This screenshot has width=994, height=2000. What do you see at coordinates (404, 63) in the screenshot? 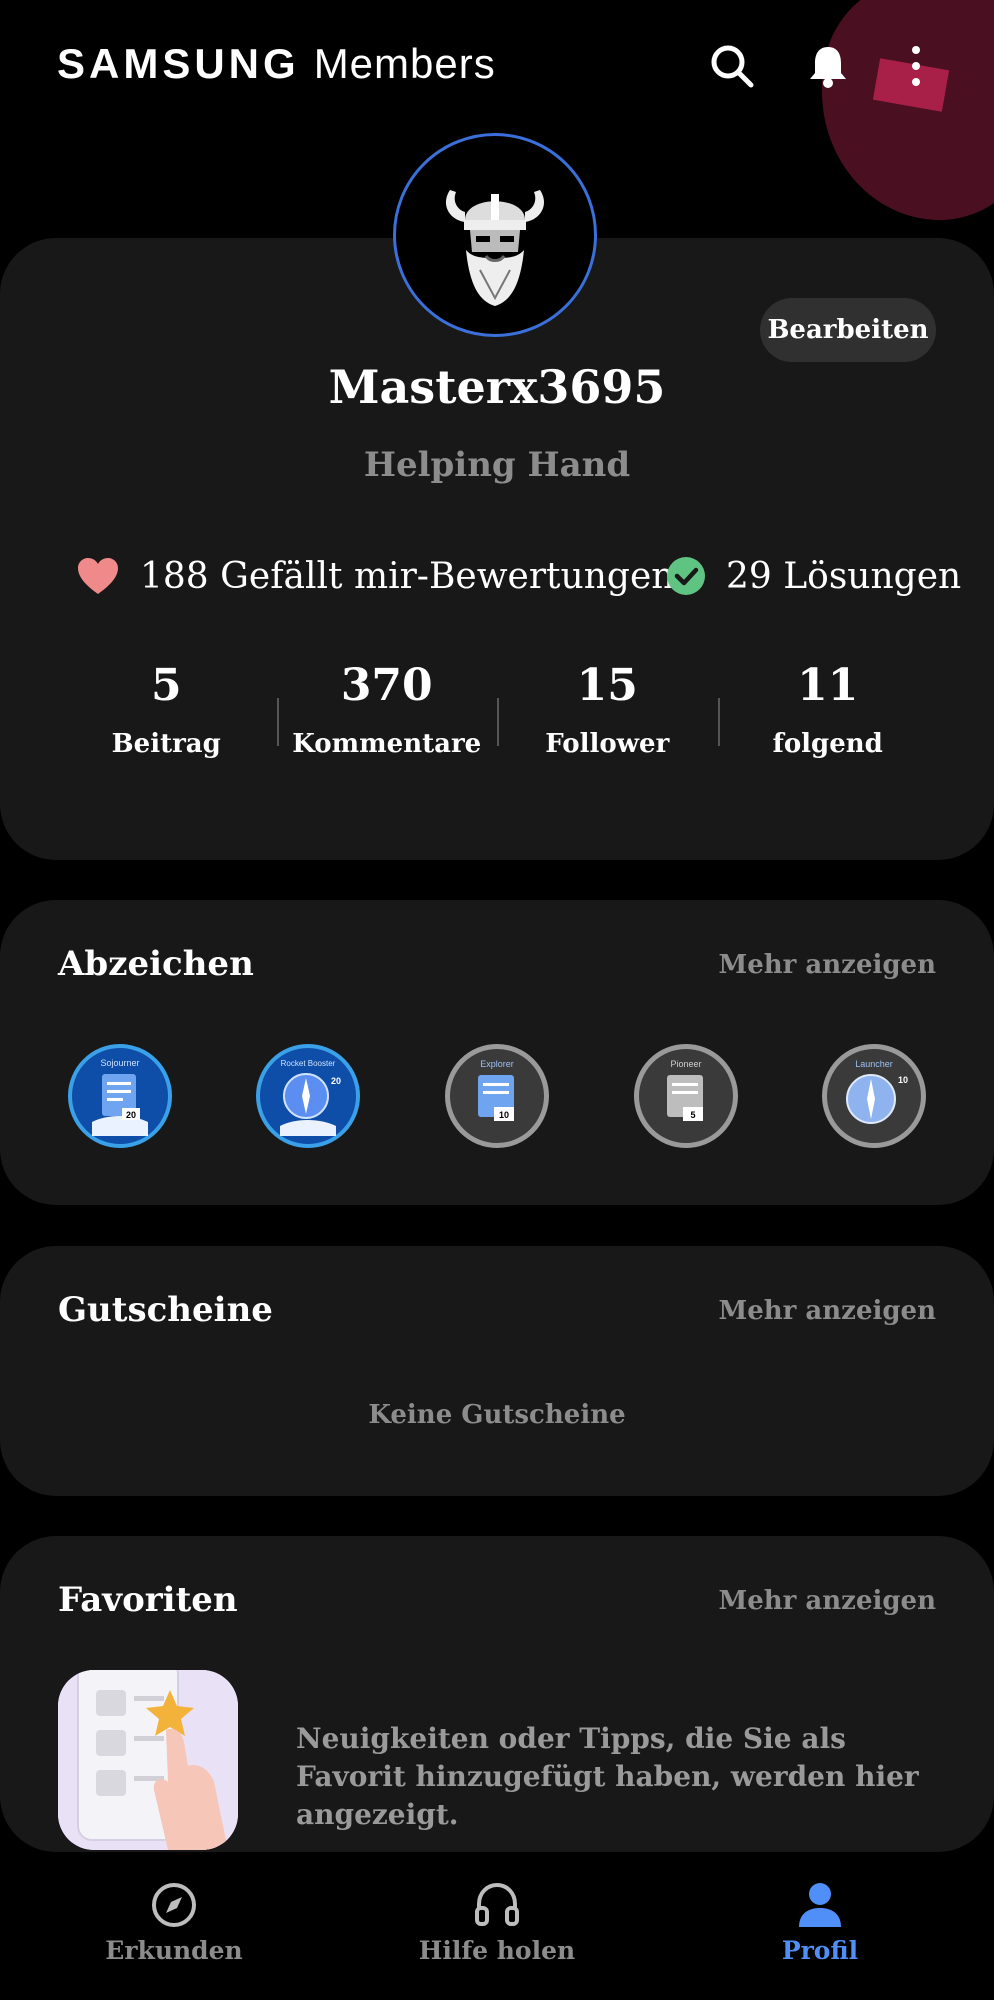
I see `brand-members: Members` at bounding box center [404, 63].